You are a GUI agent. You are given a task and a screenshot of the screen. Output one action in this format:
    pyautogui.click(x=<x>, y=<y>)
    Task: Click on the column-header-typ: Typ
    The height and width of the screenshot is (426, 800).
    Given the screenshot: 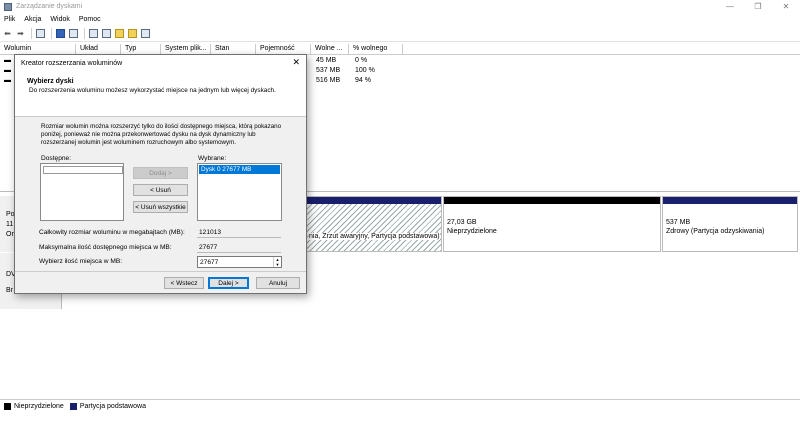 What is the action you would take?
    pyautogui.click(x=141, y=49)
    